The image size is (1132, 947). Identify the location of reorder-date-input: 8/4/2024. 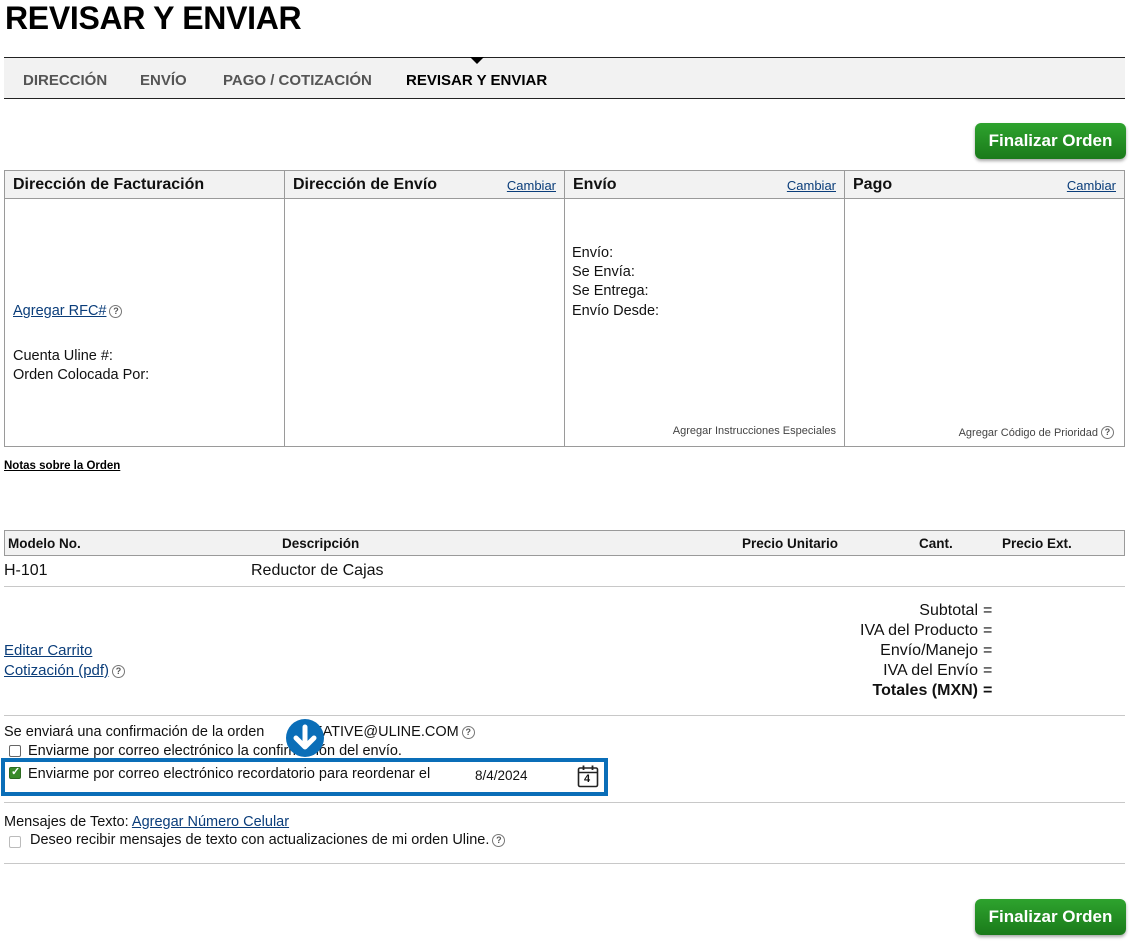
(501, 775).